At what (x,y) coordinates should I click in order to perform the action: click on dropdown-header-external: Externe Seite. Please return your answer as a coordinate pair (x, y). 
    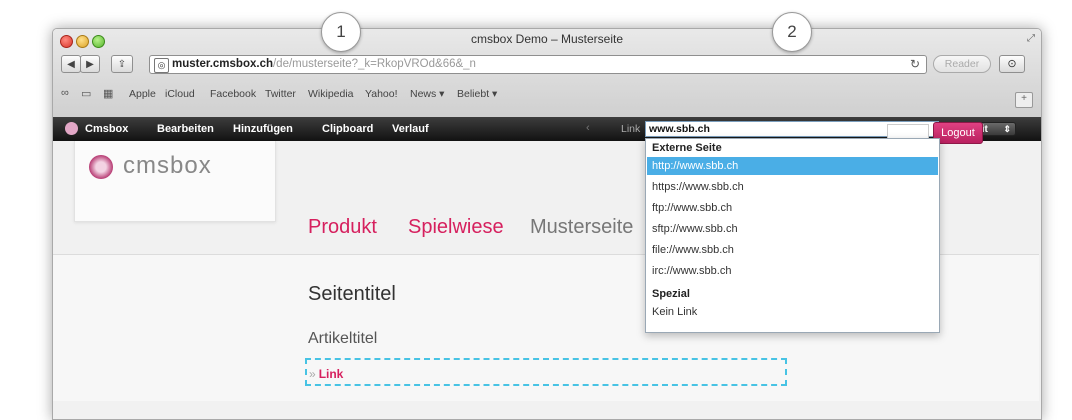
    Looking at the image, I should click on (687, 148).